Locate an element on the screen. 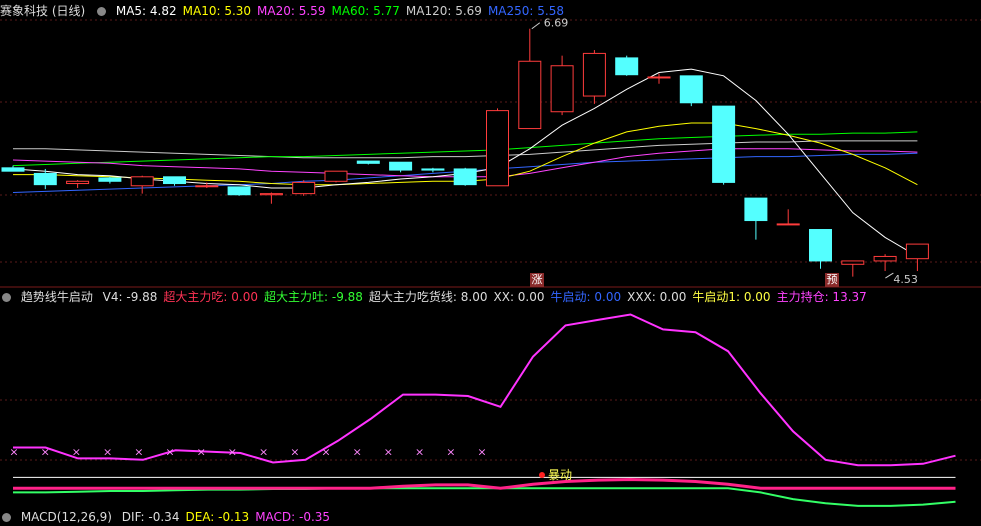  macd-legend-item-2: MACD: -0.35 is located at coordinates (293, 517).